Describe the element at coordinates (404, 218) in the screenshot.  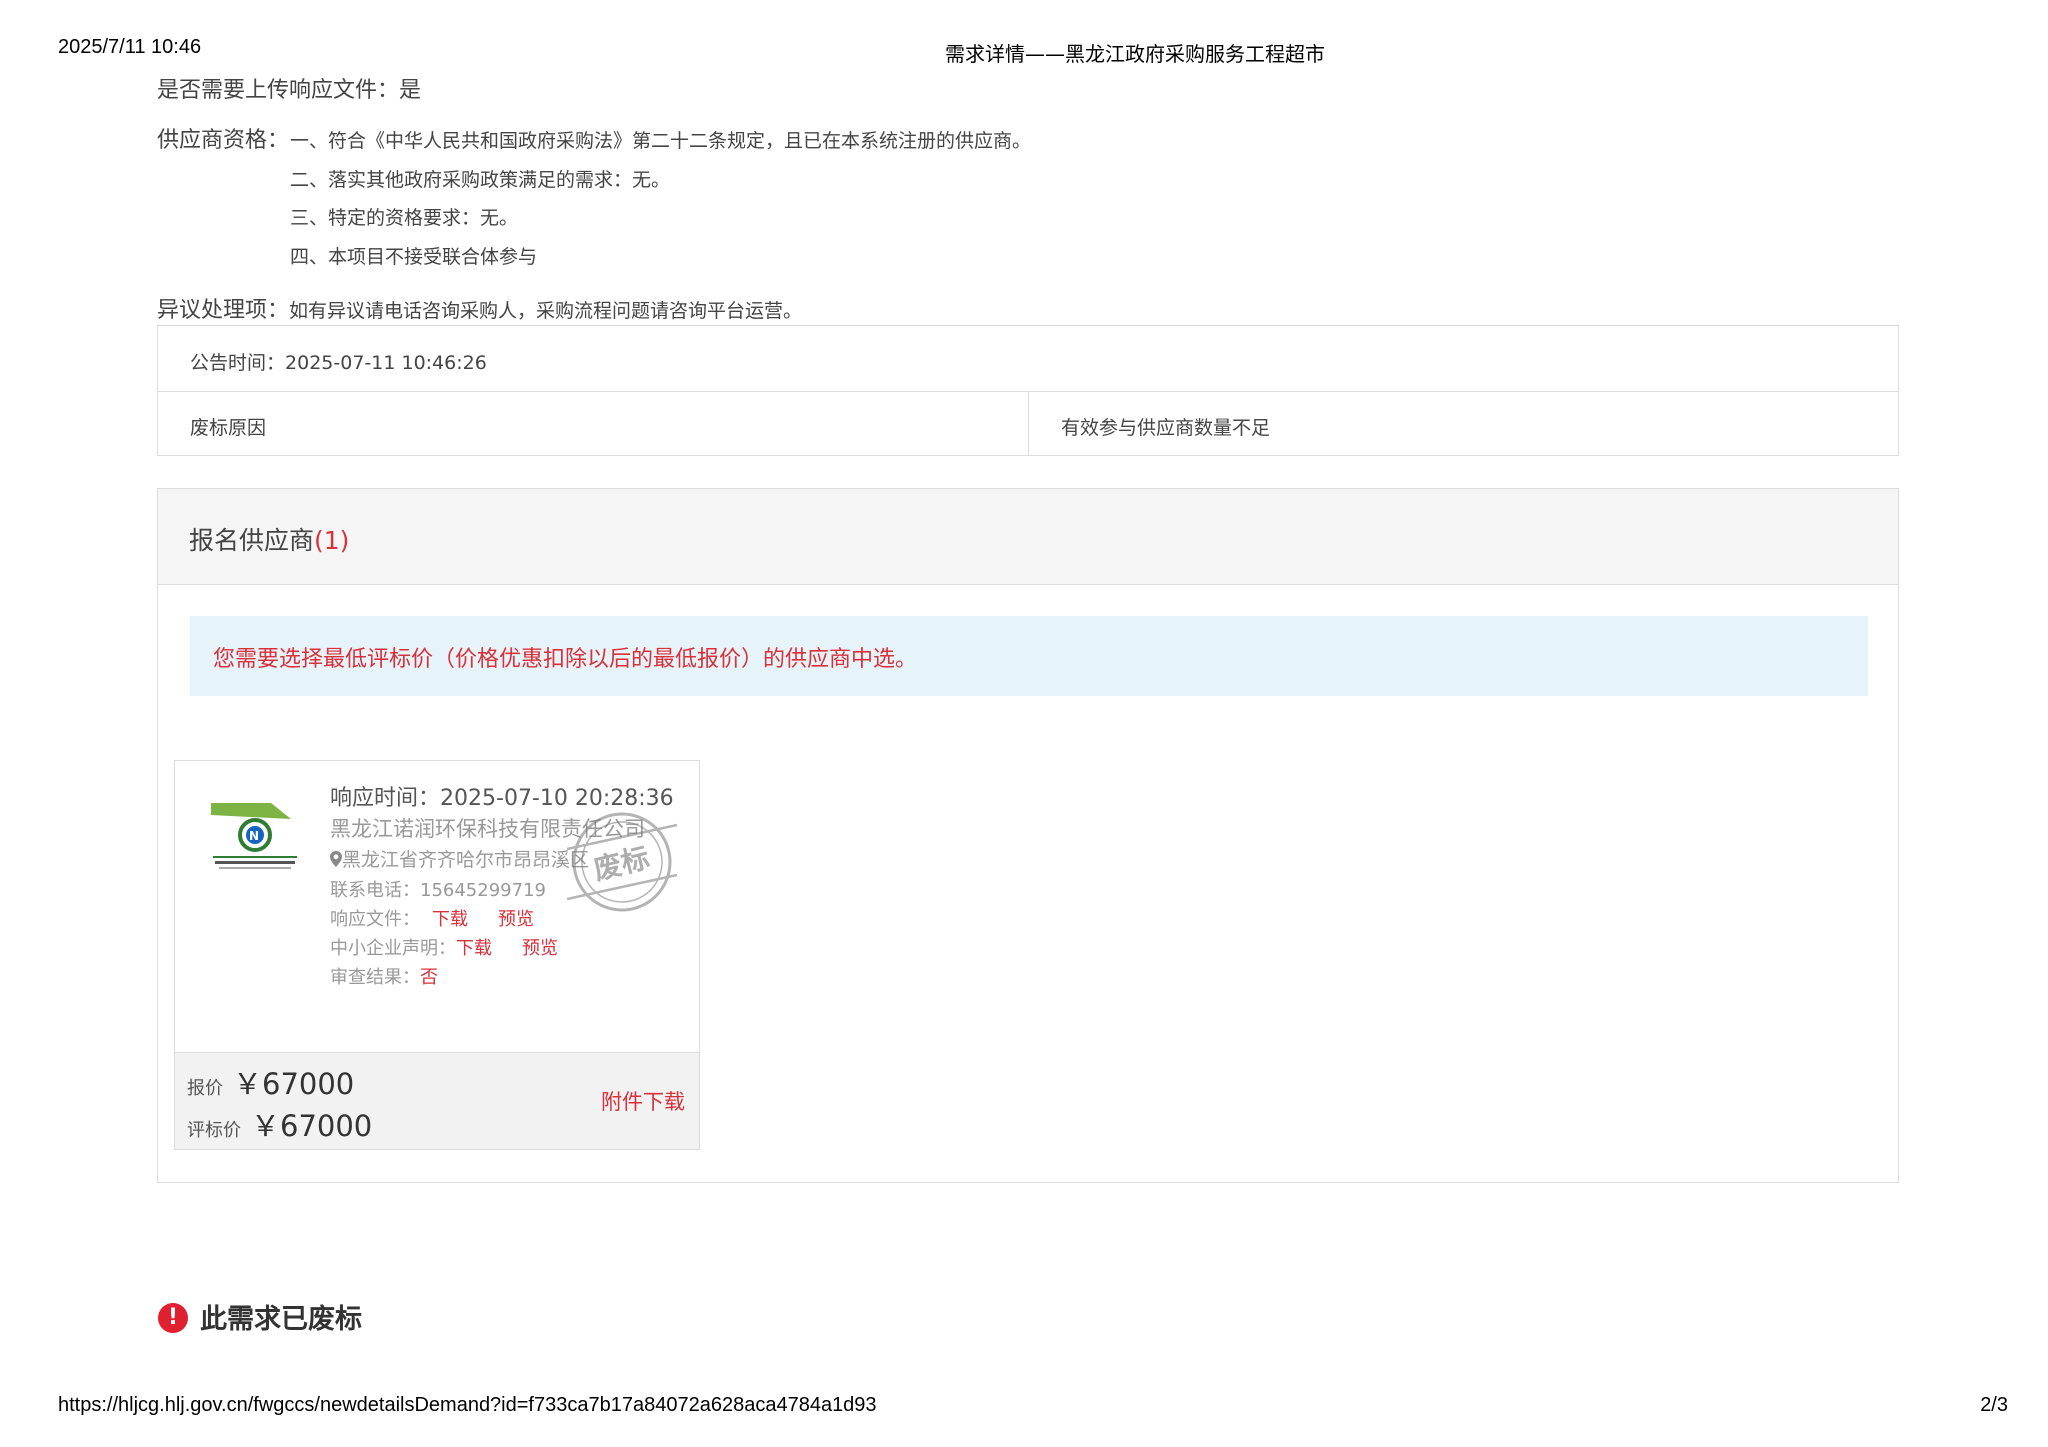
I see `qualification-item: 三、特定的资格要求：无。` at that location.